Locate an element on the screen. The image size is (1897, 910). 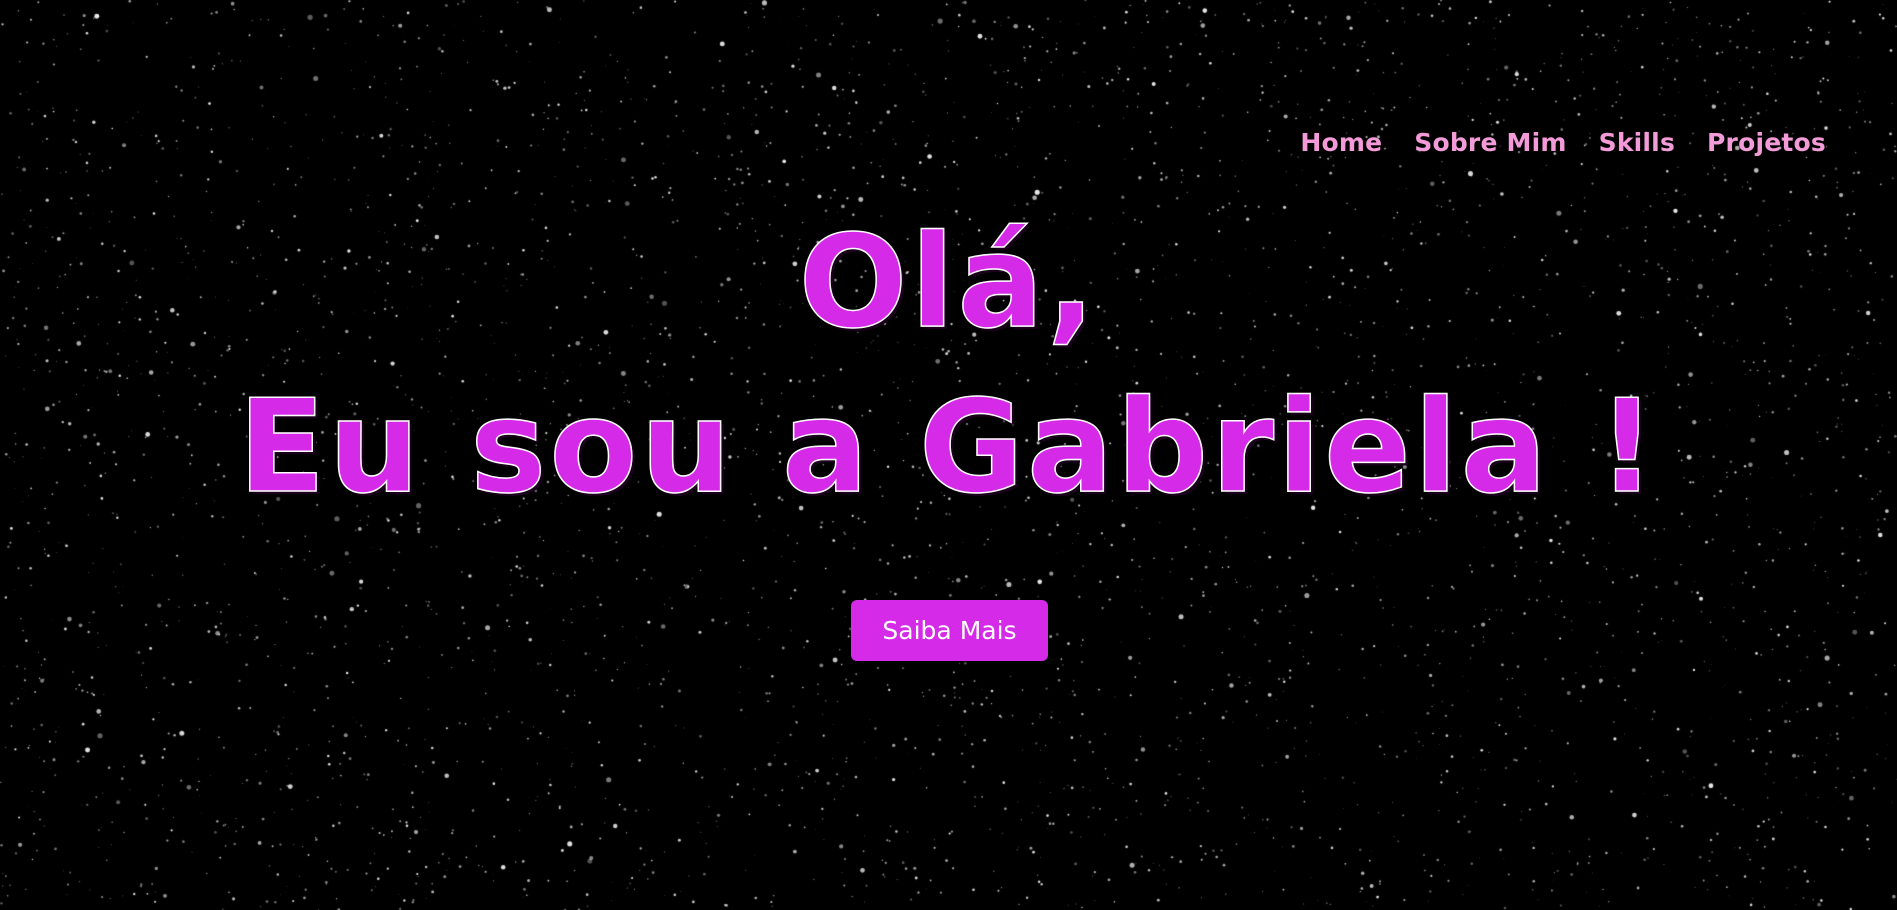
saiba-mais-button: Saiba Mais is located at coordinates (949, 630).